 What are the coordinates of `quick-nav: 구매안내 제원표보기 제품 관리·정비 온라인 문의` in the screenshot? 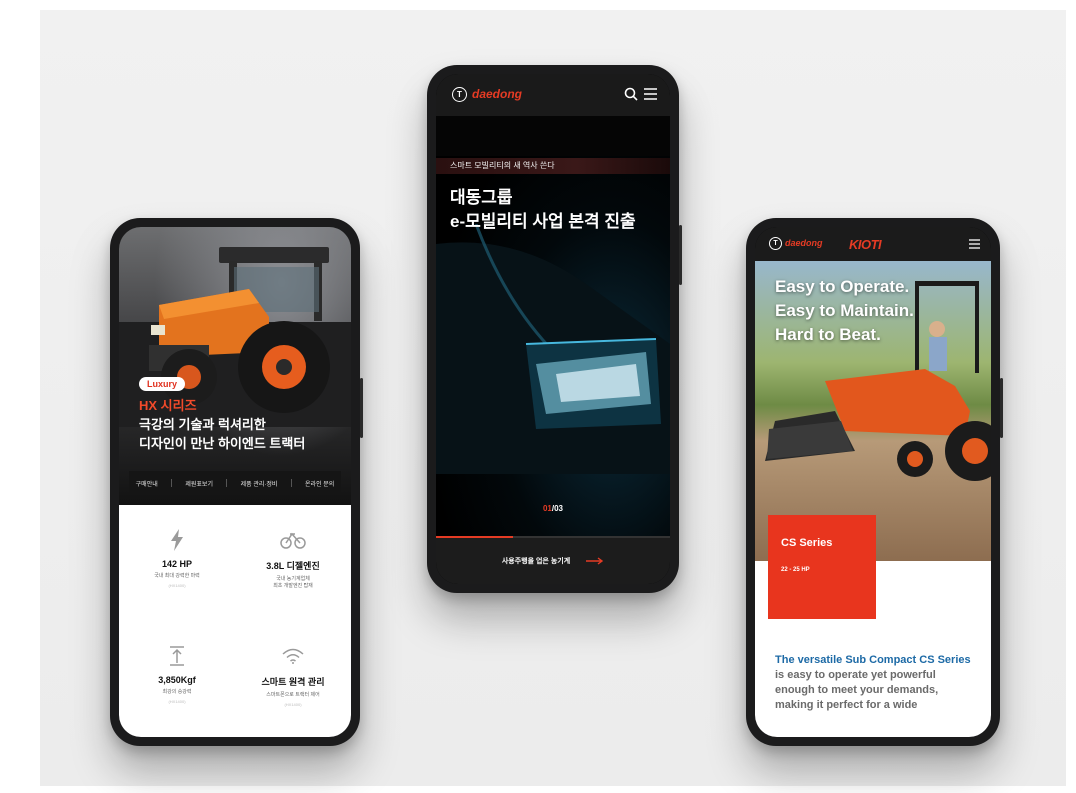 It's located at (235, 483).